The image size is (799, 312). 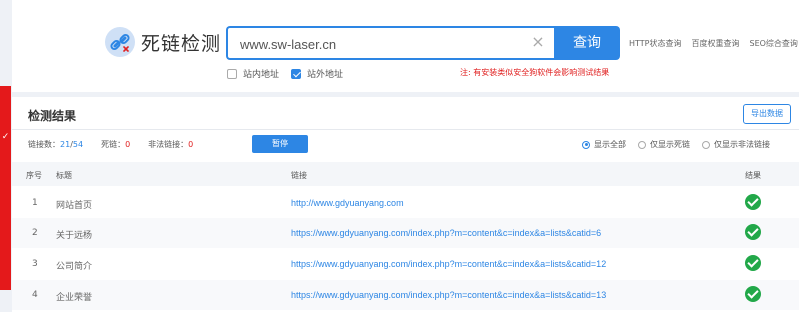 I want to click on divider, so click(x=405, y=129).